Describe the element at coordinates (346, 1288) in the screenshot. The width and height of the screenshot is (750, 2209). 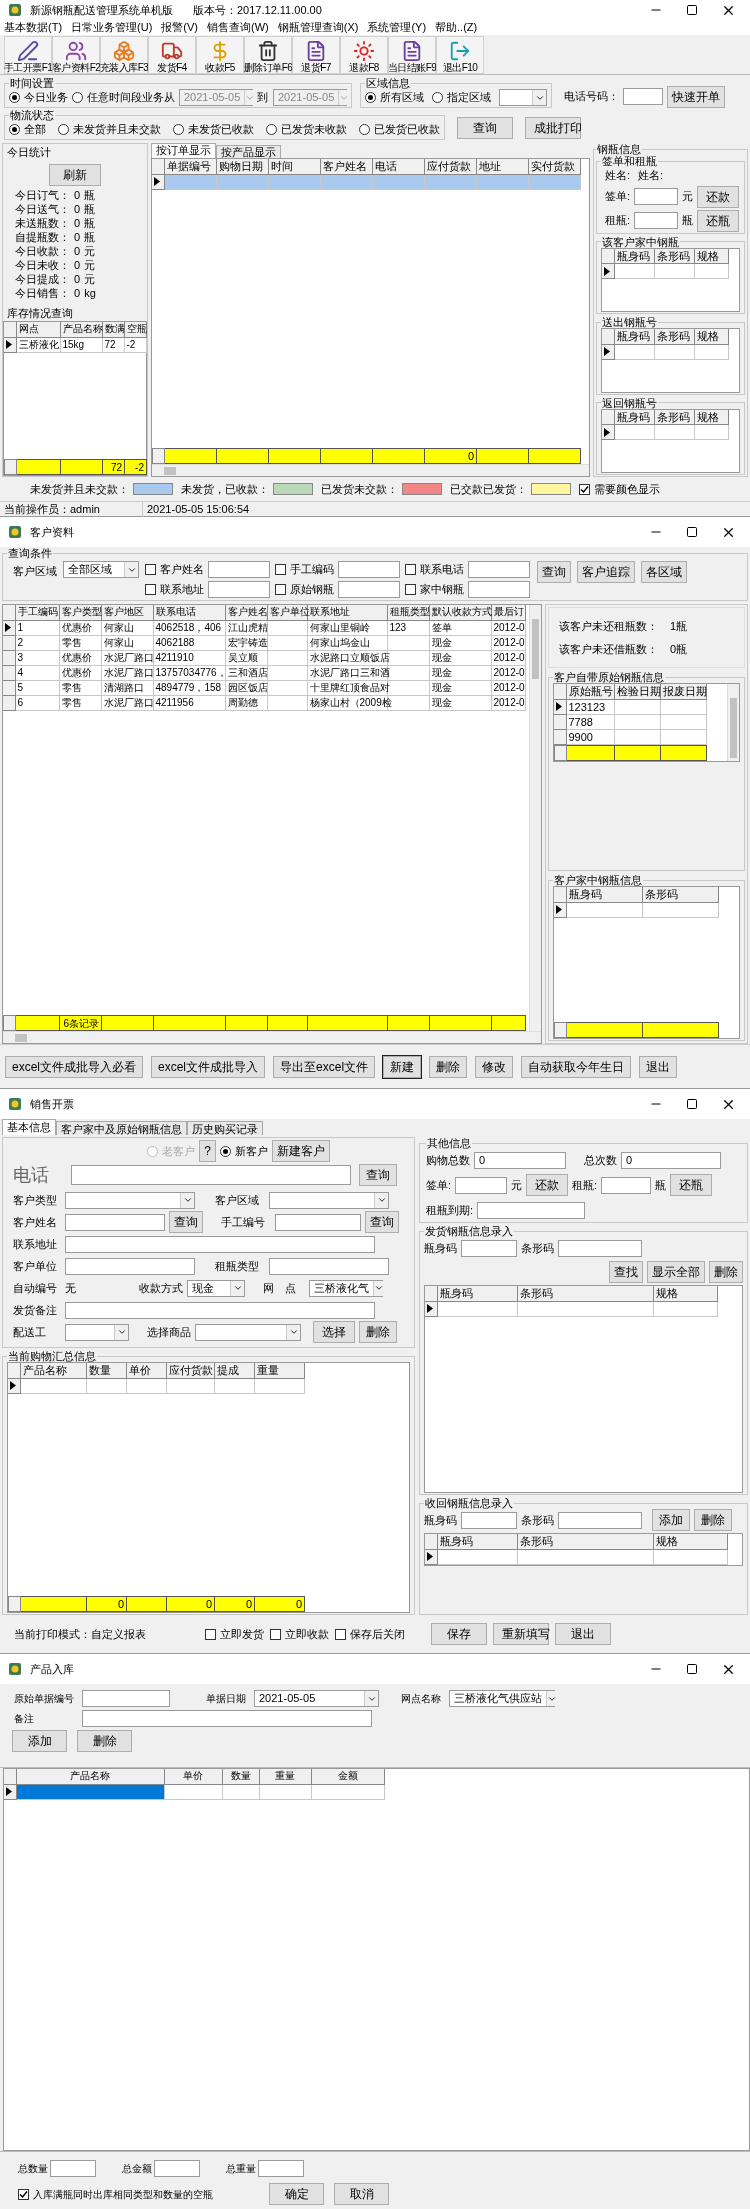
I see `dropdown: 三桥液化气` at that location.